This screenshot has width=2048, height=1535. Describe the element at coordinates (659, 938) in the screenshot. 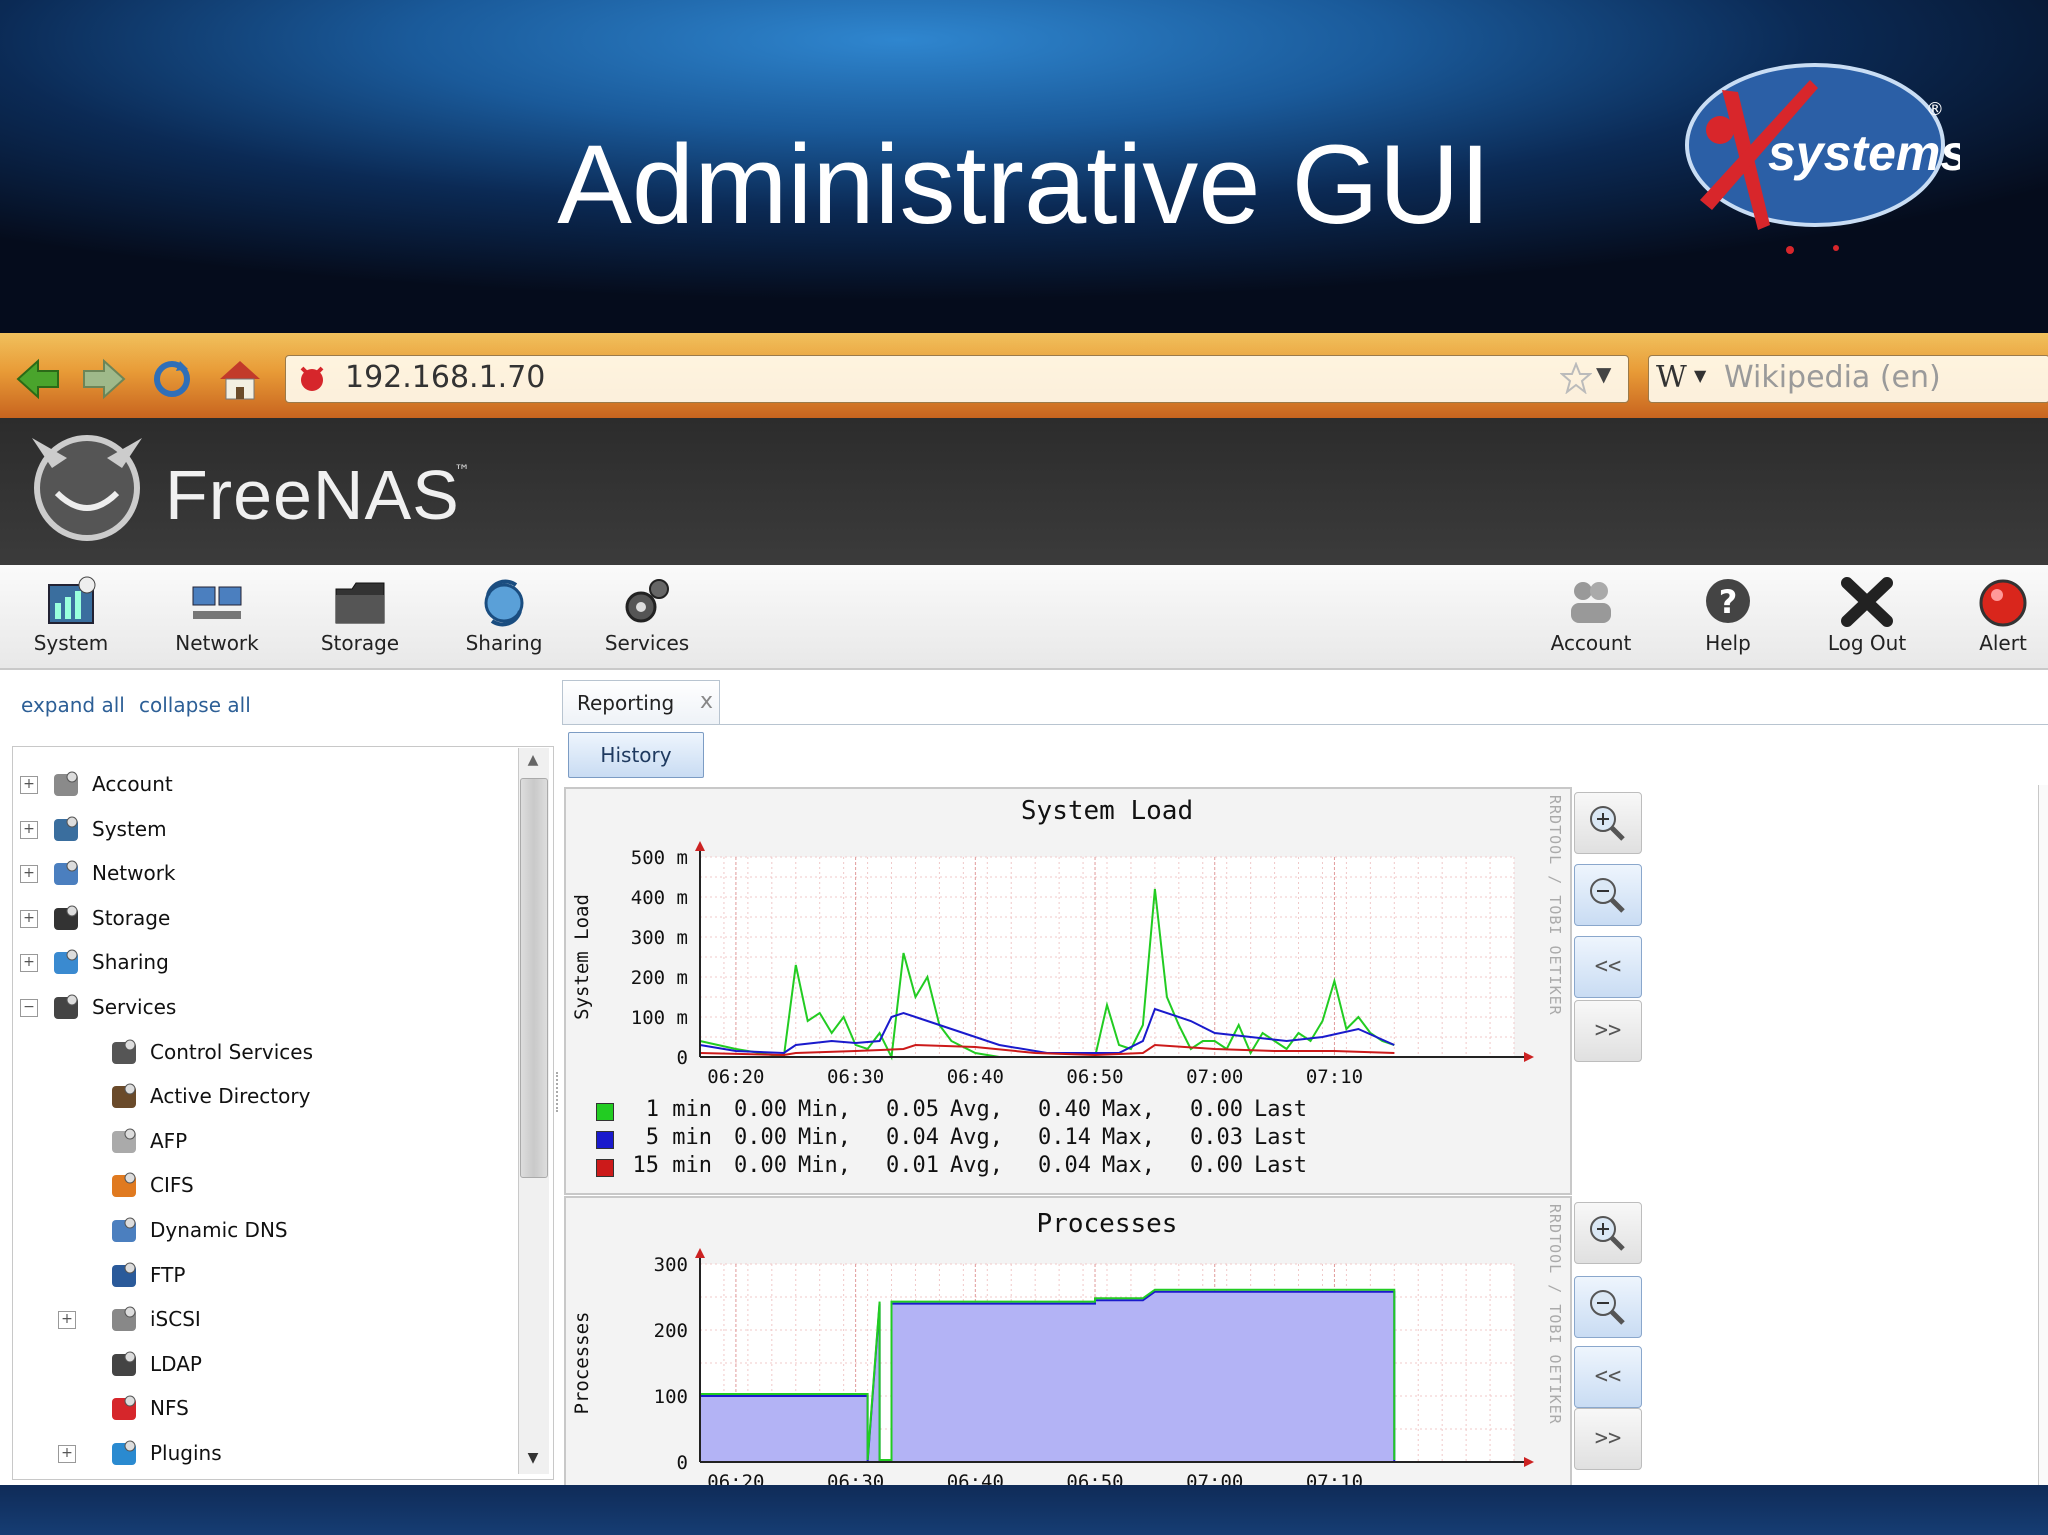

I see `y-tick-label: 300 m` at that location.